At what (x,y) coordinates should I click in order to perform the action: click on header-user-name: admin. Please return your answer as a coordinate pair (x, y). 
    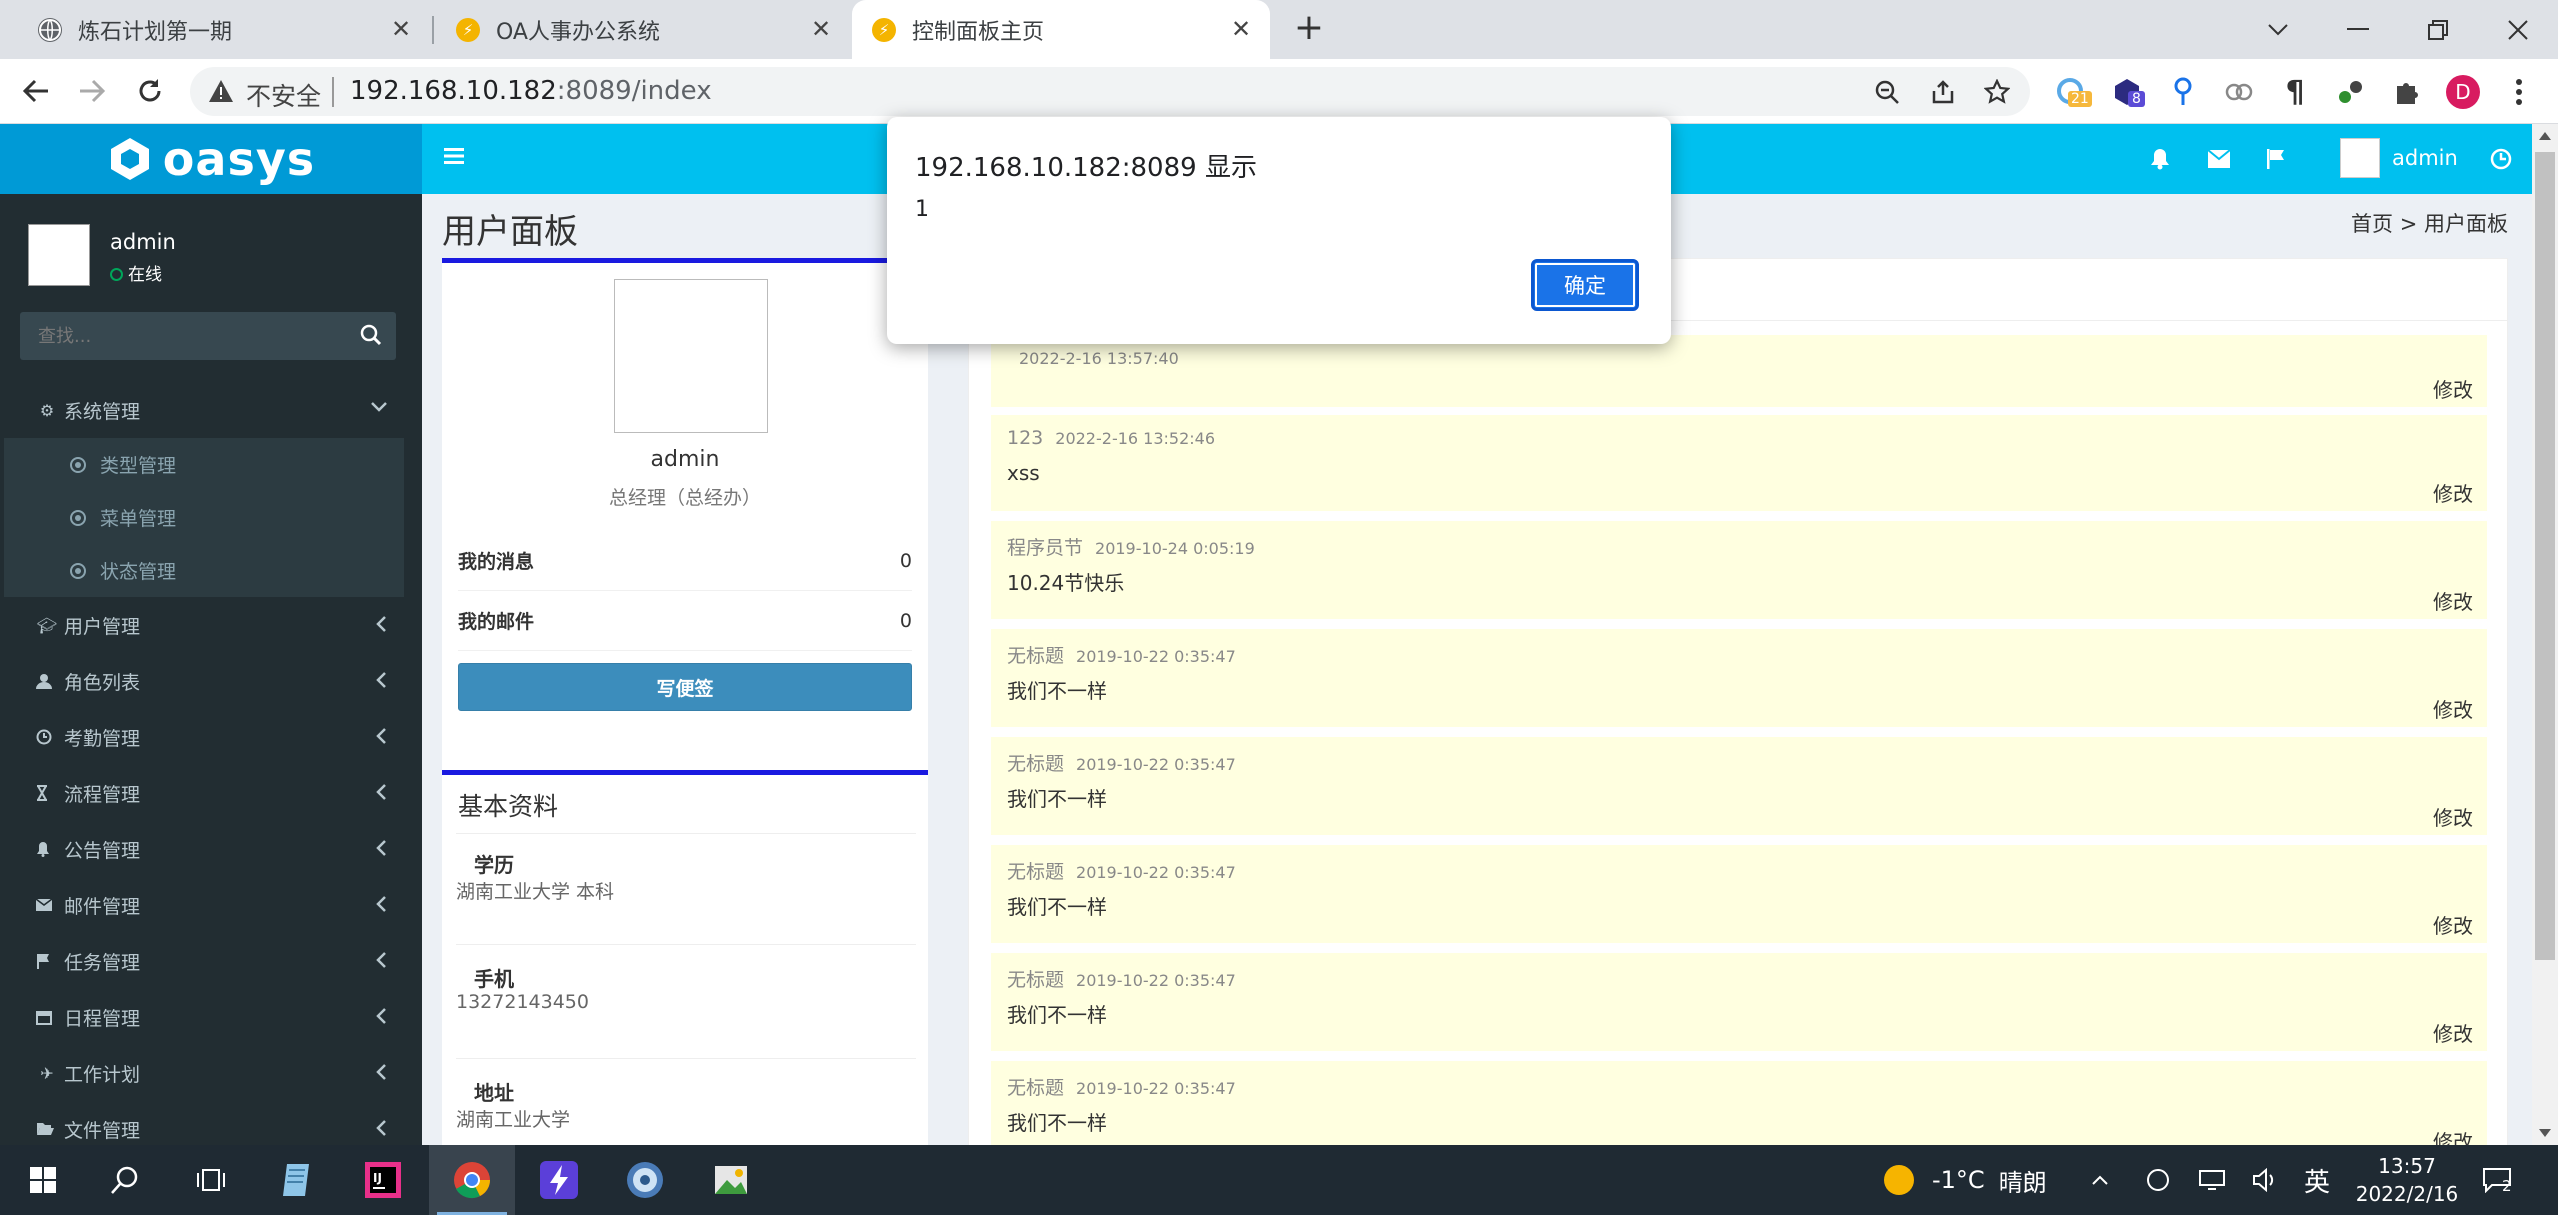
    Looking at the image, I should click on (2425, 158).